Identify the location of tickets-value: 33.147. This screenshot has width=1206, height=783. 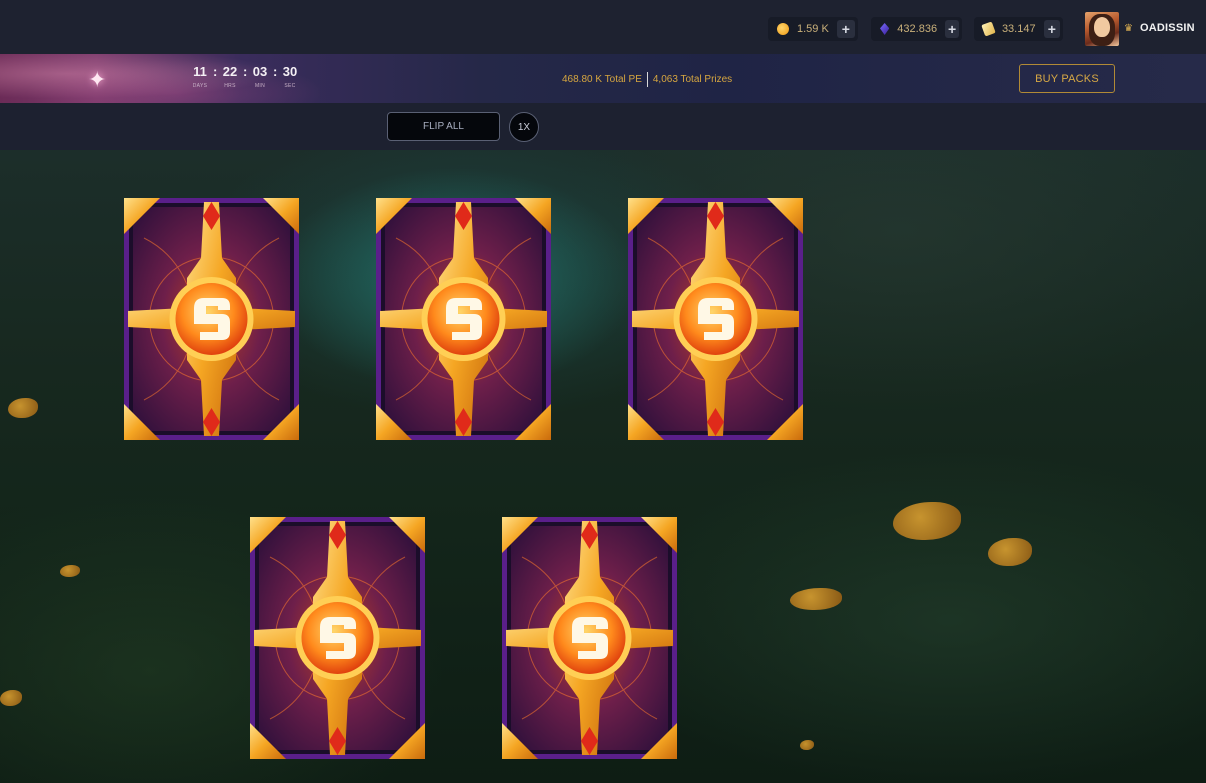
(1018, 29).